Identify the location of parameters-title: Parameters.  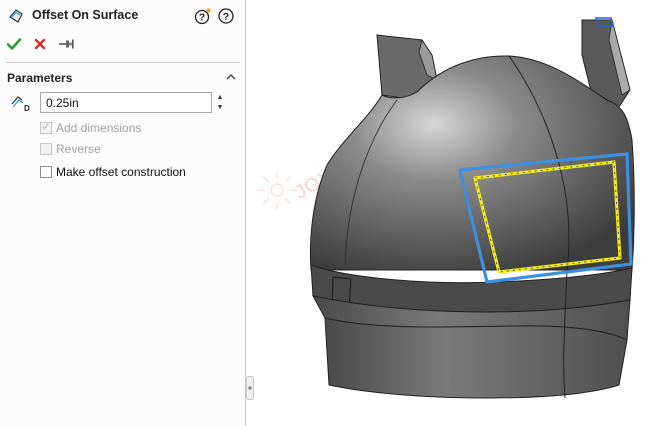
(40, 78).